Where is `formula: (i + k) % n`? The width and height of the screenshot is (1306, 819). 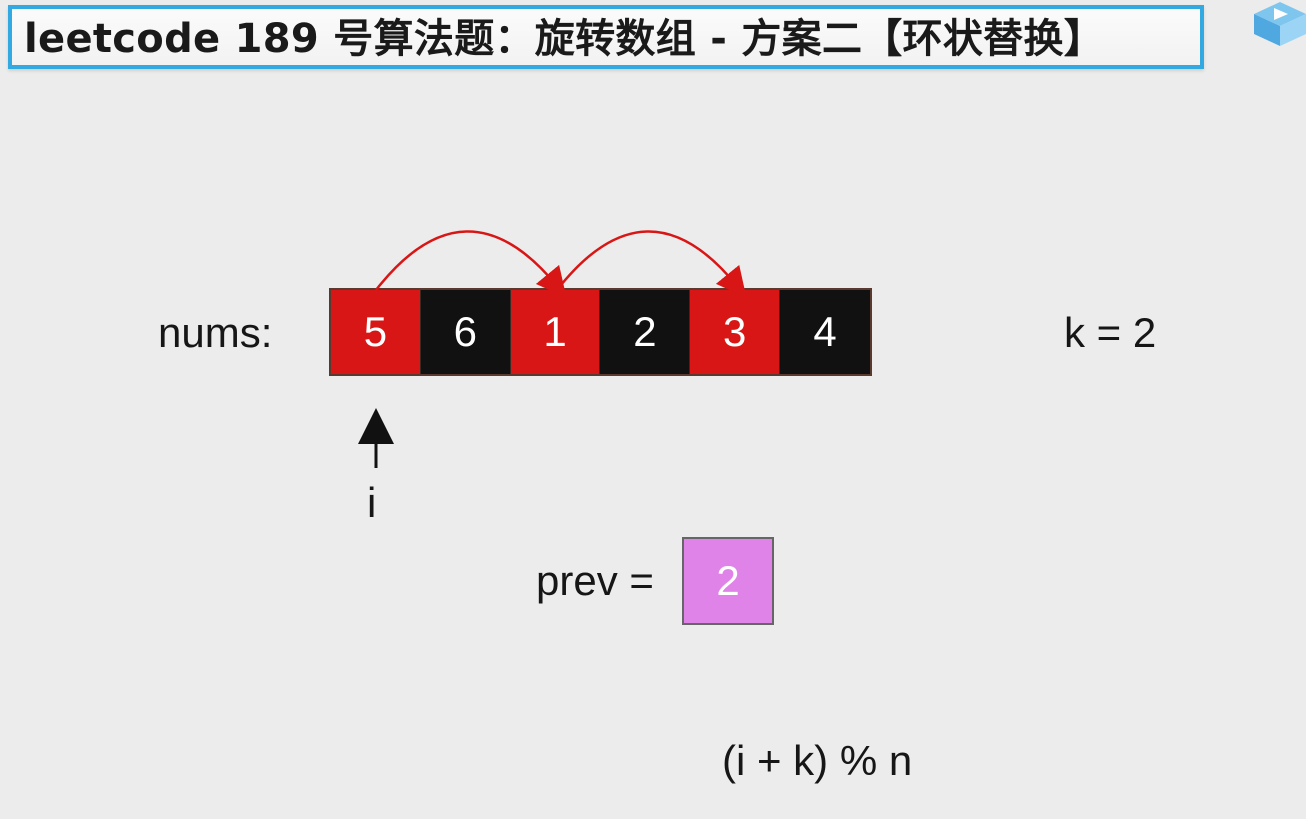 formula: (i + k) % n is located at coordinates (817, 760).